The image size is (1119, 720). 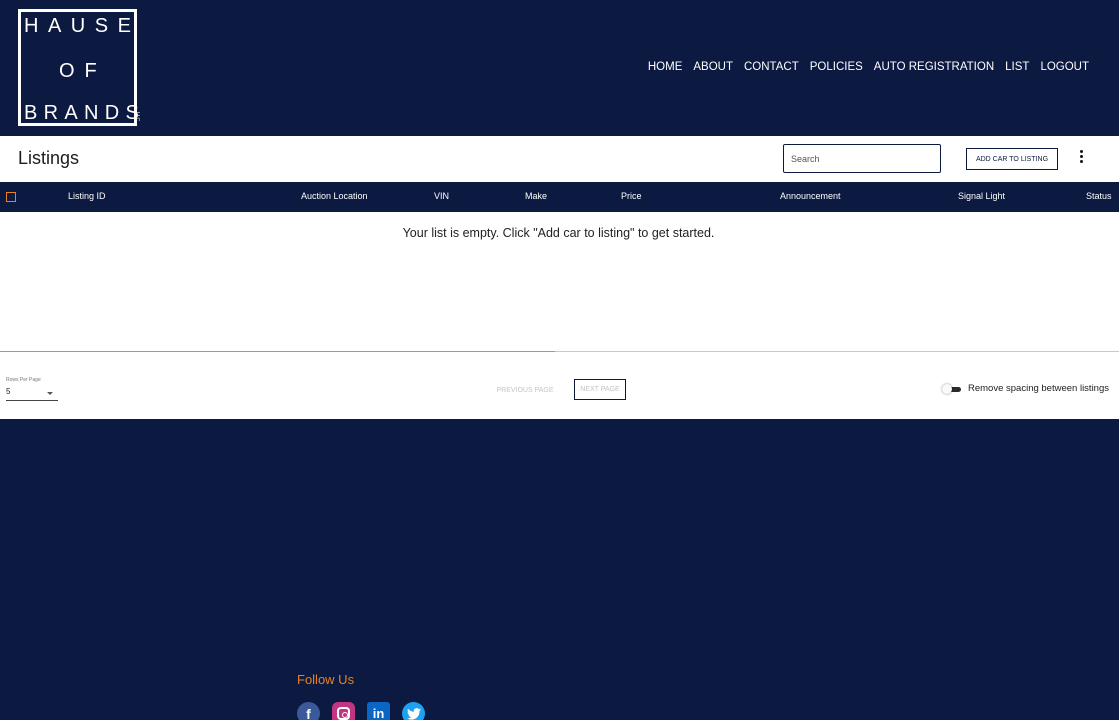 I want to click on spacing-toggle, so click(x=952, y=389).